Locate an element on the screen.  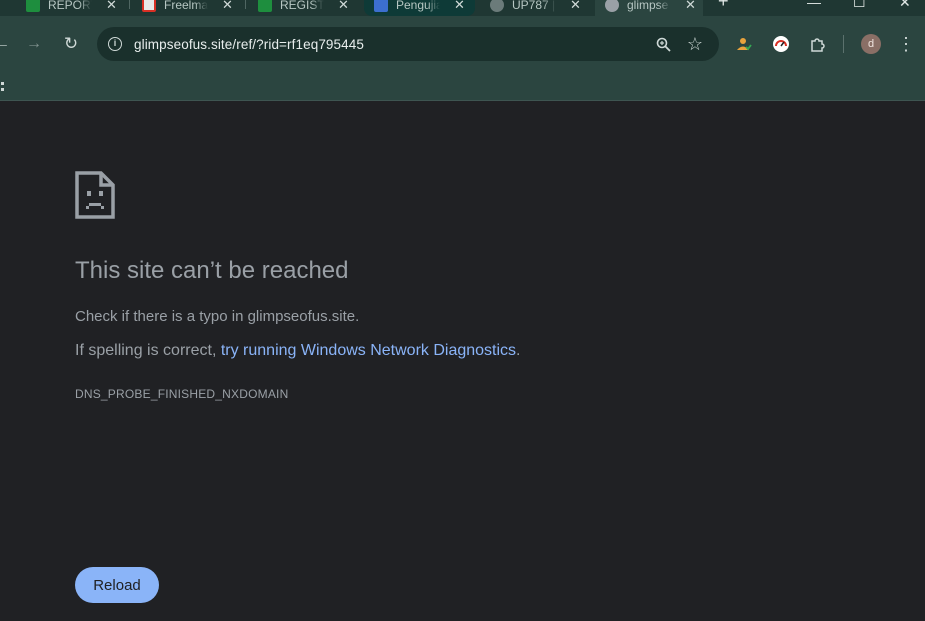
url-text: glimpseofus.site/ref/?rid=rf1eq795445 is located at coordinates (249, 44).